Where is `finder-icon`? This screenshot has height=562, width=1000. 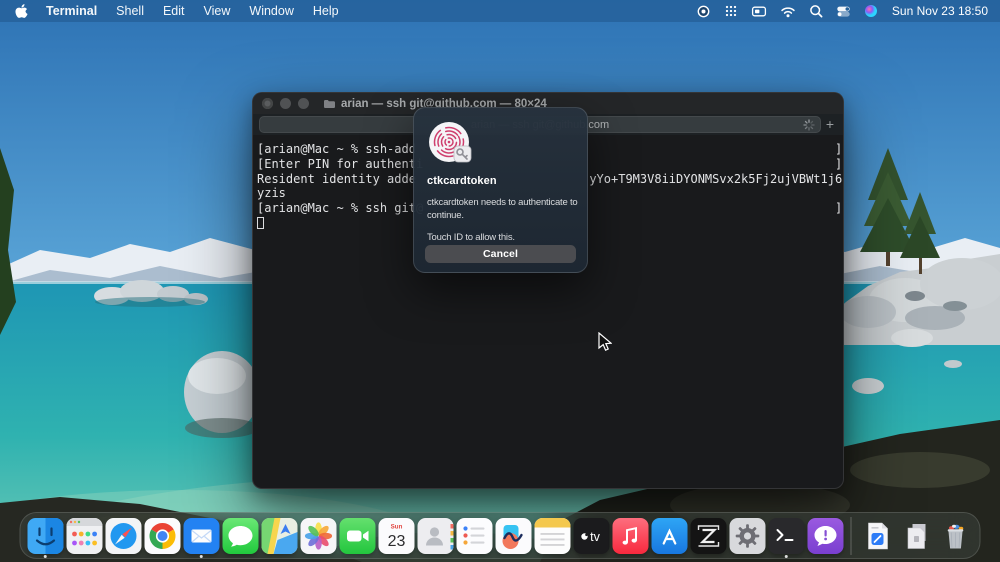
finder-icon is located at coordinates (45, 535).